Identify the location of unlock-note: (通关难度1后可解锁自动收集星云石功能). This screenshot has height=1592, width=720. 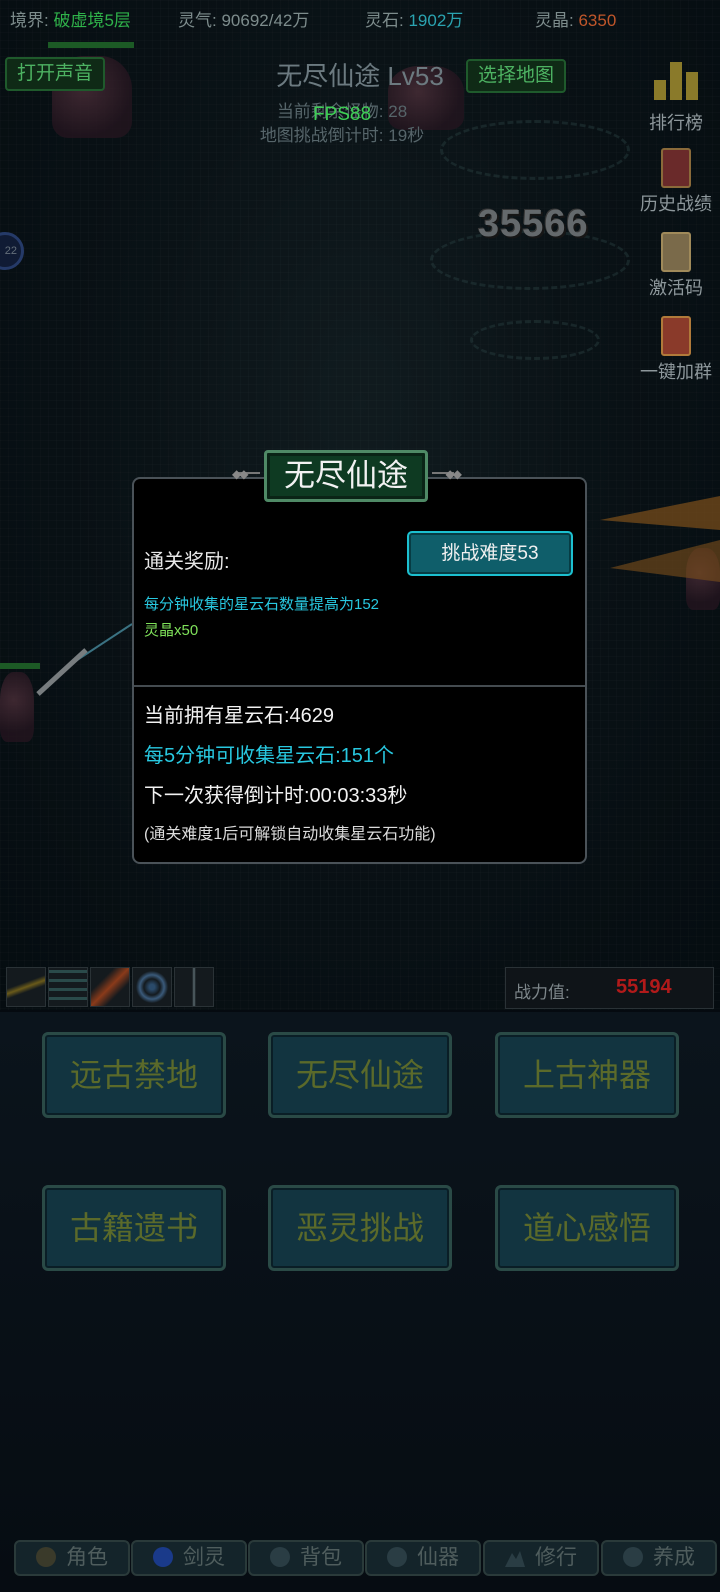
(290, 834).